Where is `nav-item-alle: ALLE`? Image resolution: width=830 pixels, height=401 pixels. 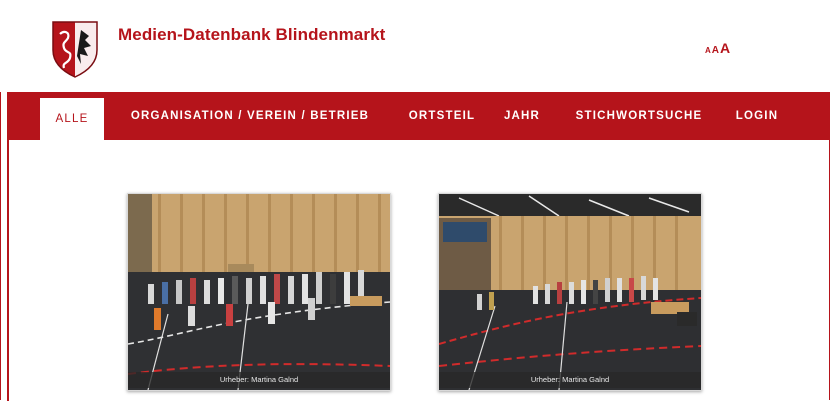 nav-item-alle: ALLE is located at coordinates (72, 119).